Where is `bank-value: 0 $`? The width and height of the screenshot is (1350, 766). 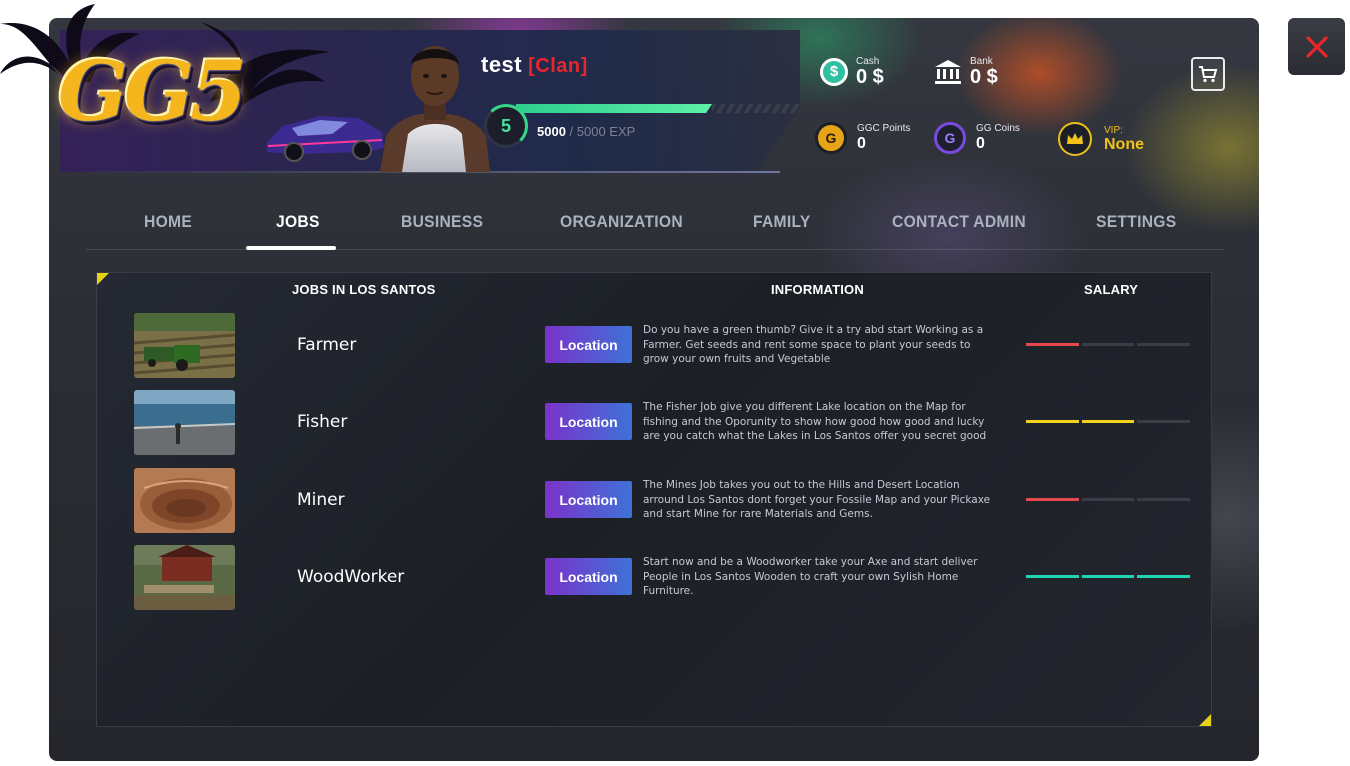 bank-value: 0 $ is located at coordinates (984, 77).